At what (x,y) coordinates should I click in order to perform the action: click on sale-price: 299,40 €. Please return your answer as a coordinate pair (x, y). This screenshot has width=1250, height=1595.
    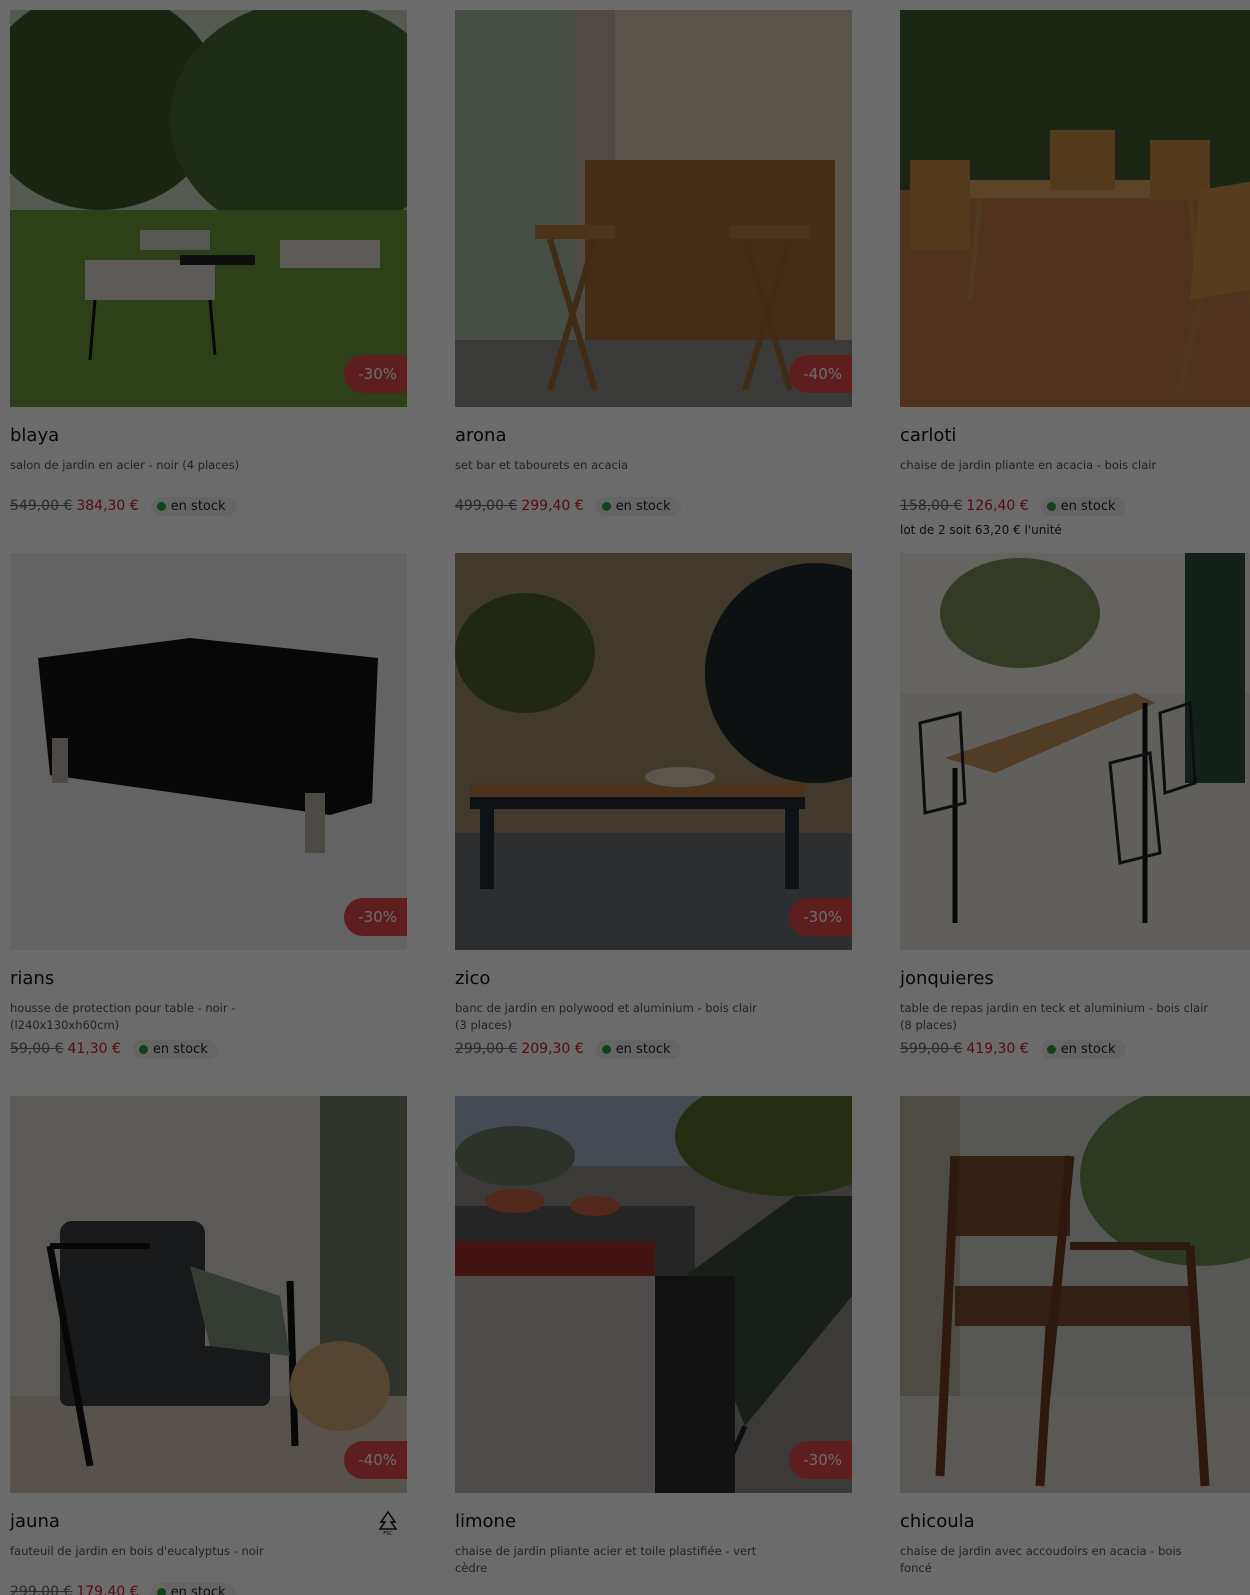
    Looking at the image, I should click on (552, 506).